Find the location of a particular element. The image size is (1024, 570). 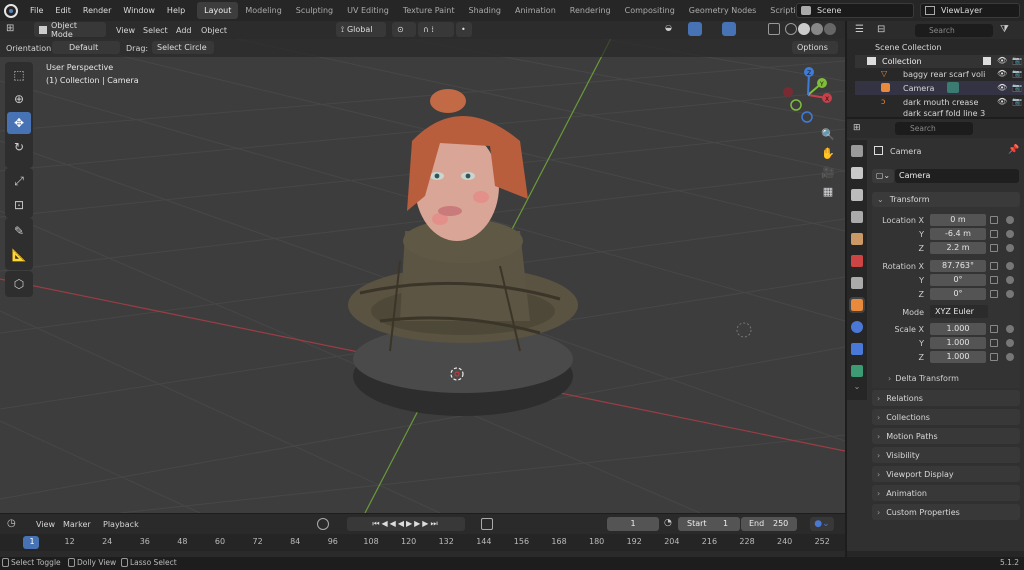

view-options-dropdown: ●⌄ is located at coordinates (822, 524).